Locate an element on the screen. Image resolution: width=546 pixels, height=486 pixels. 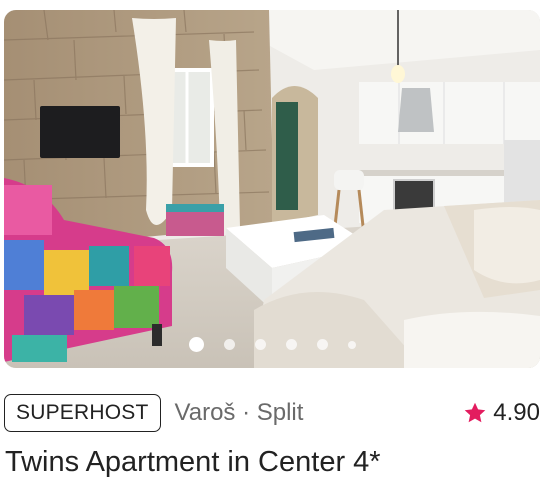
superhost-badge: SUPERHOST is located at coordinates (82, 413).